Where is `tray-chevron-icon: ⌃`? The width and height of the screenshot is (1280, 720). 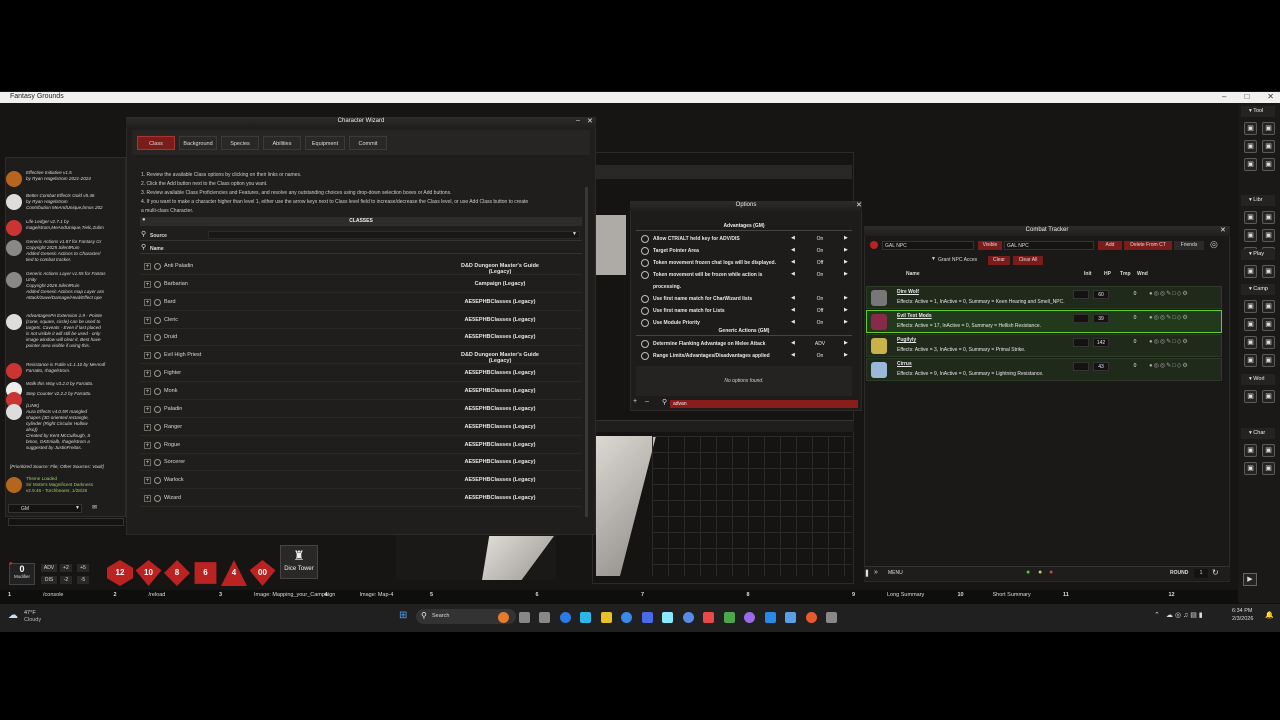
tray-chevron-icon: ⌃ is located at coordinates (1157, 615).